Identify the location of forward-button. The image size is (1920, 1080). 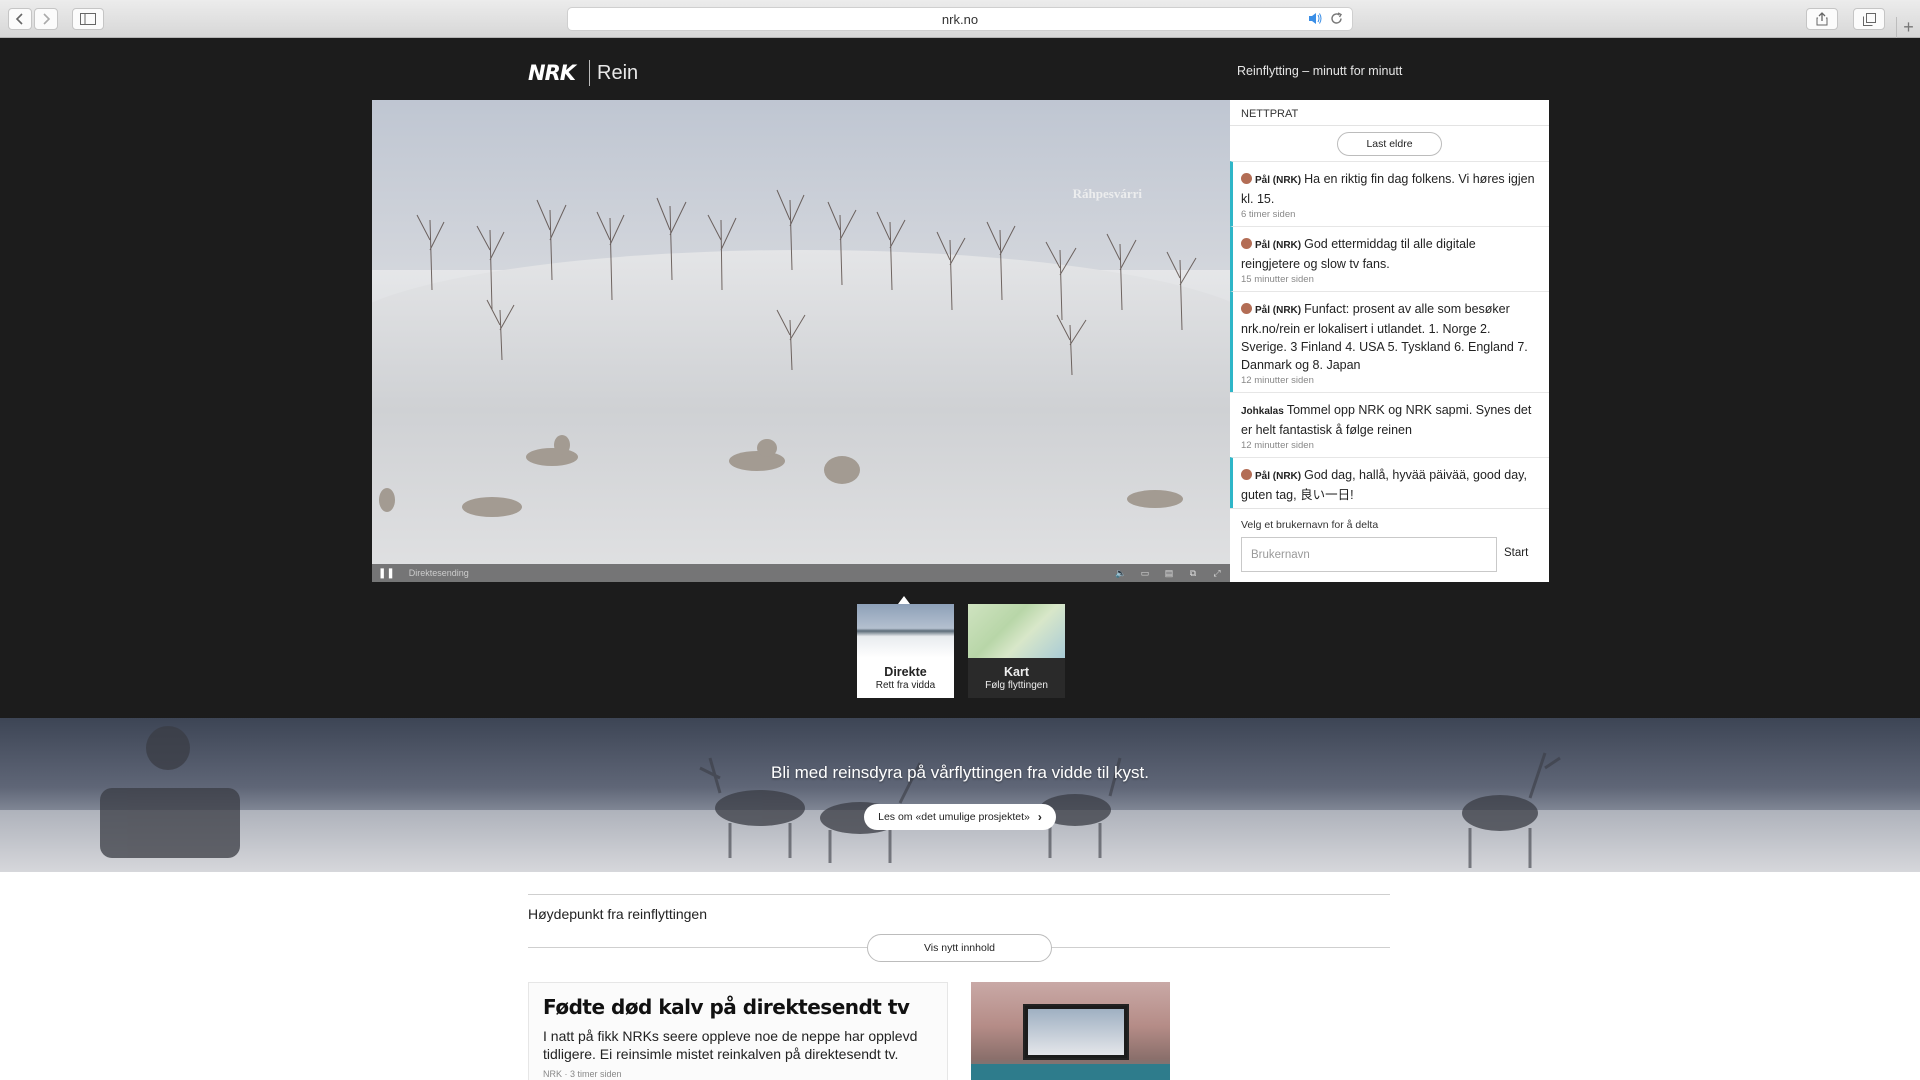
(46, 19).